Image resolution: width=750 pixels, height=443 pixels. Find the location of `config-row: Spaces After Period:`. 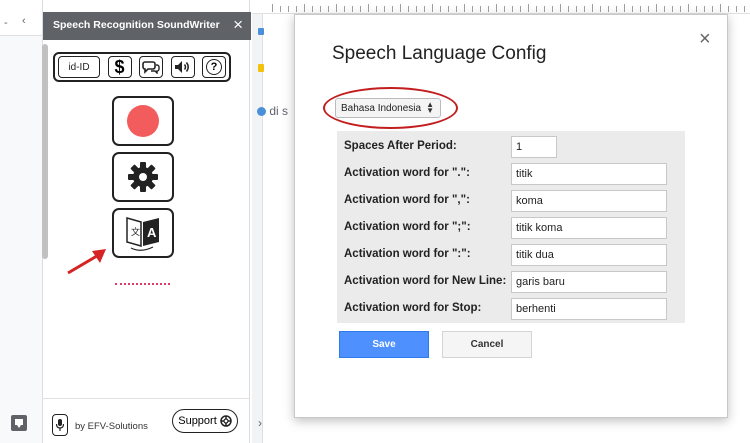

config-row: Spaces After Period: is located at coordinates (511, 146).